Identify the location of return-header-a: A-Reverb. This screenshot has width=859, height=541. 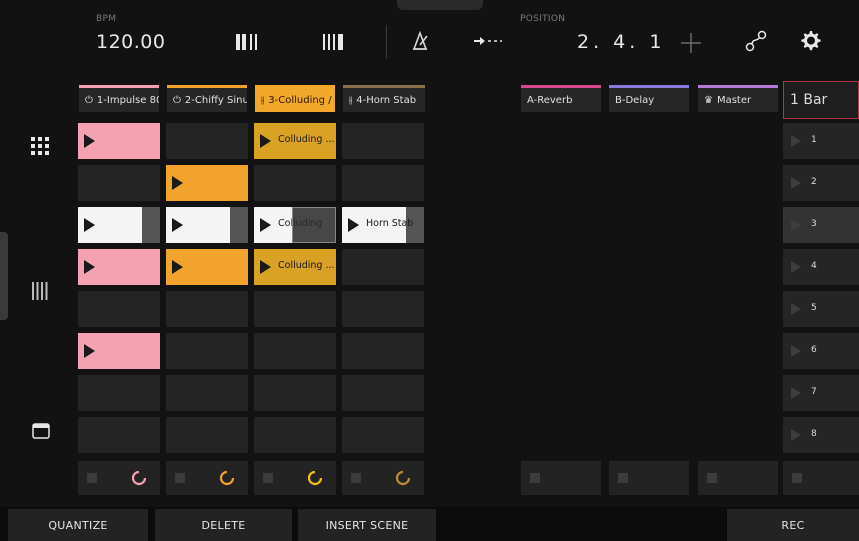
(561, 100).